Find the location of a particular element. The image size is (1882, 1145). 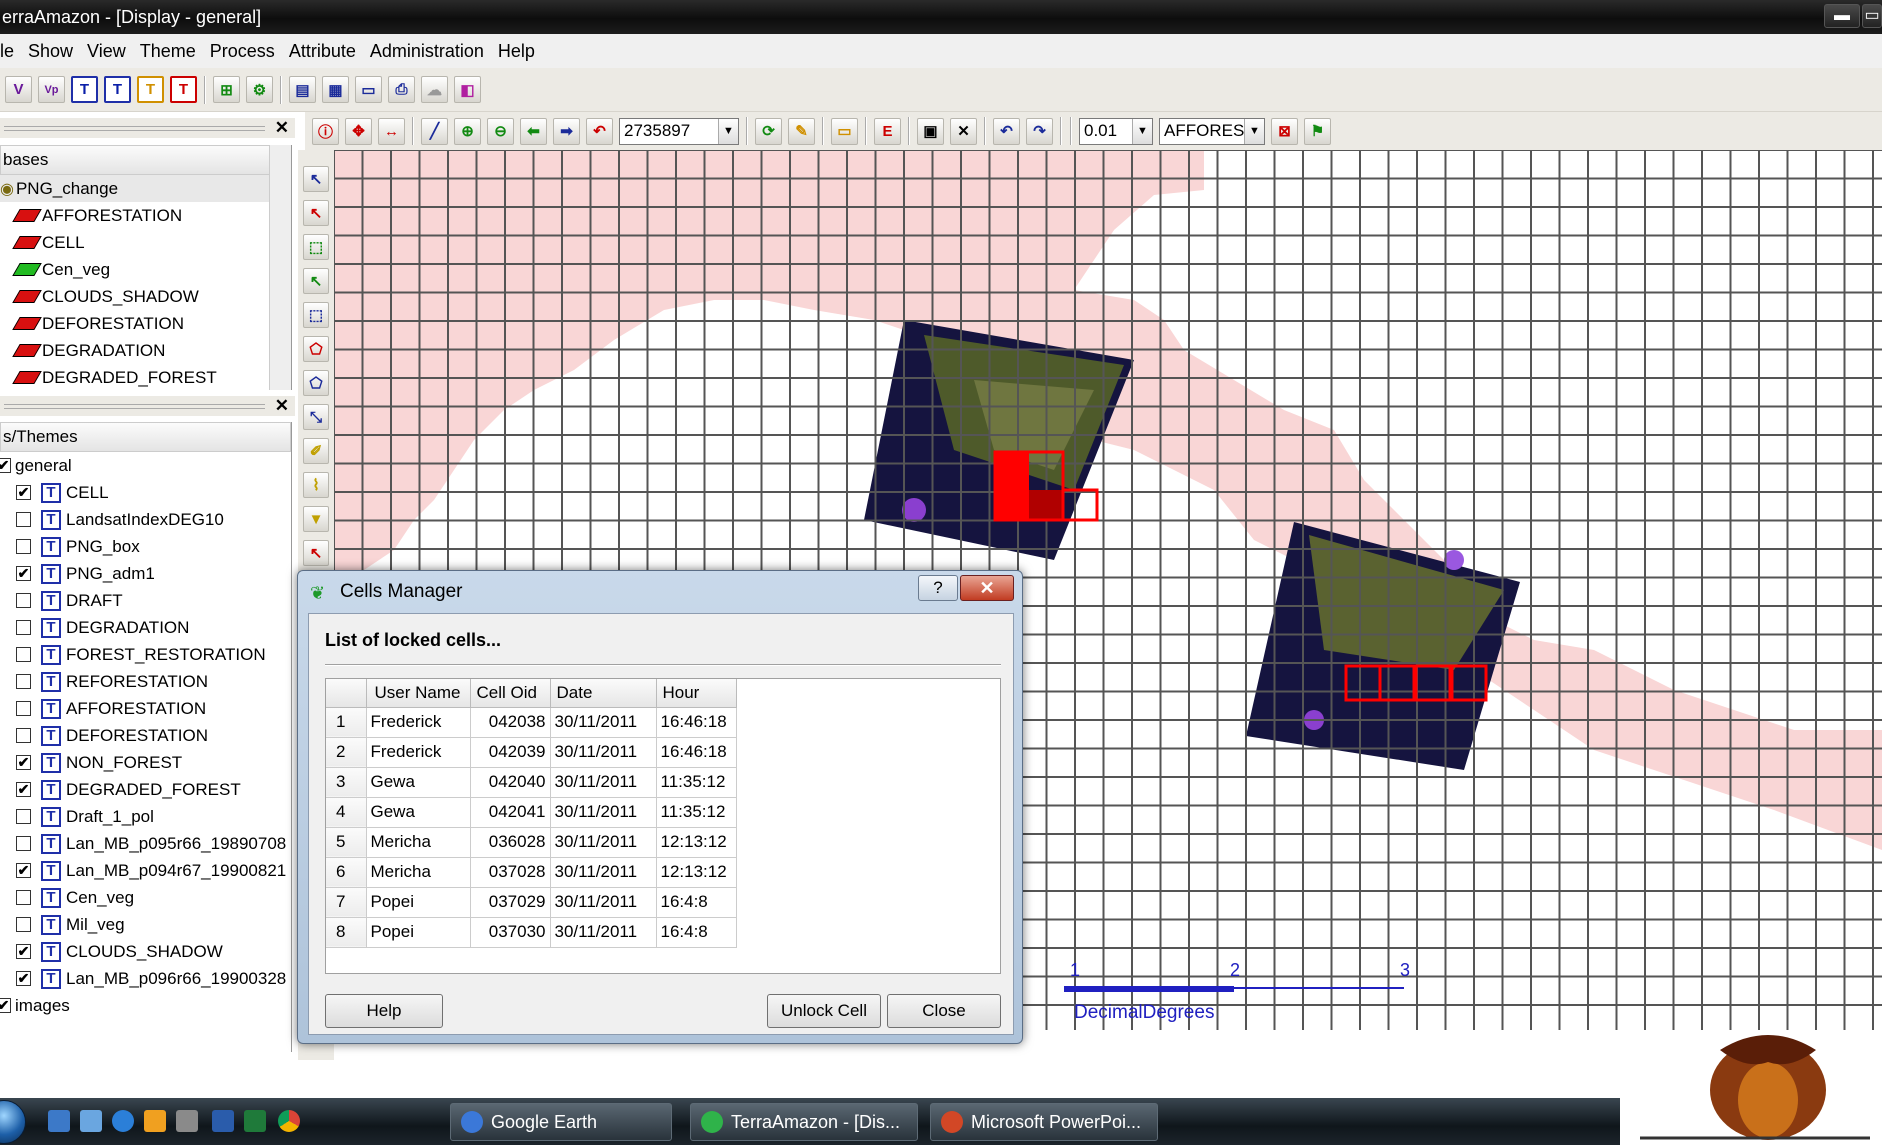

close-icon: ✕ is located at coordinates (282, 128).